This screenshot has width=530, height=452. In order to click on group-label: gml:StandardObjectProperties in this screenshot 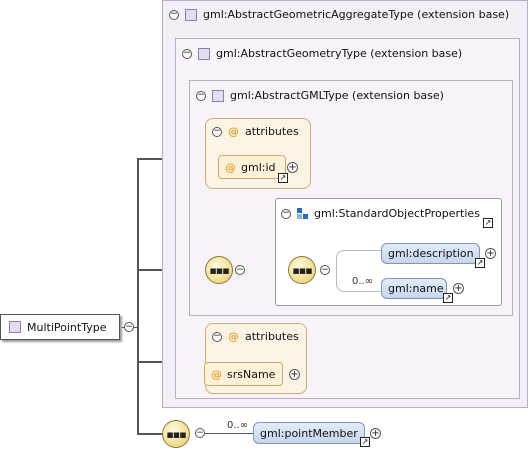, I will do `click(397, 213)`.